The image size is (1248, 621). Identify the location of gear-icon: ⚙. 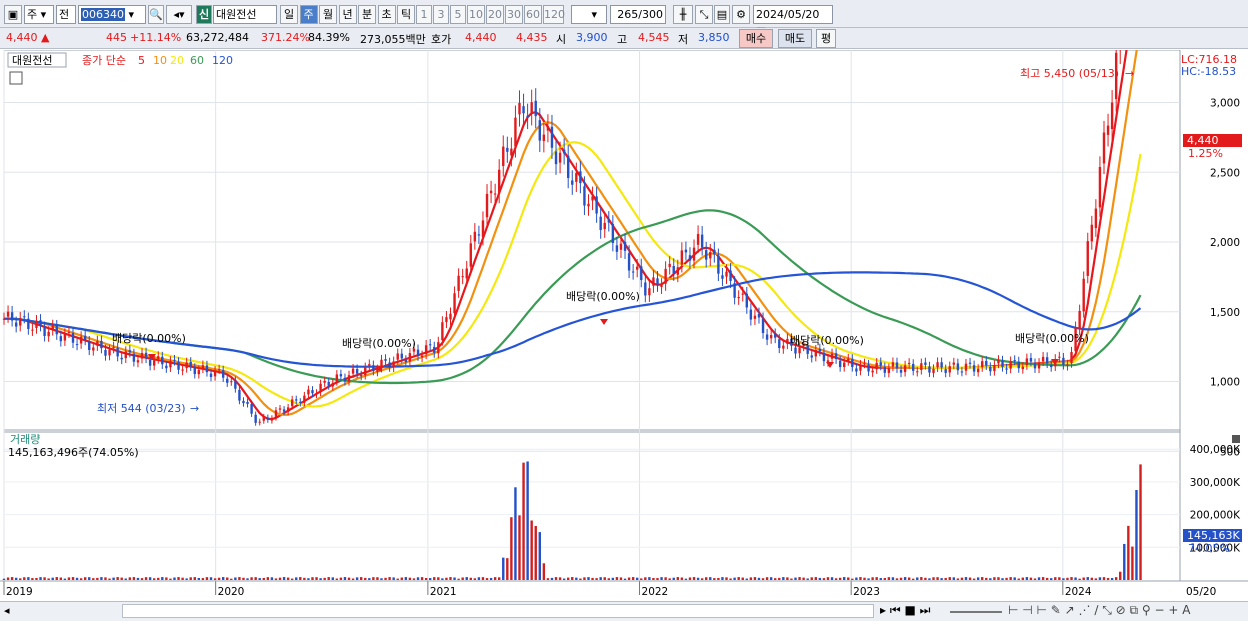
(741, 14).